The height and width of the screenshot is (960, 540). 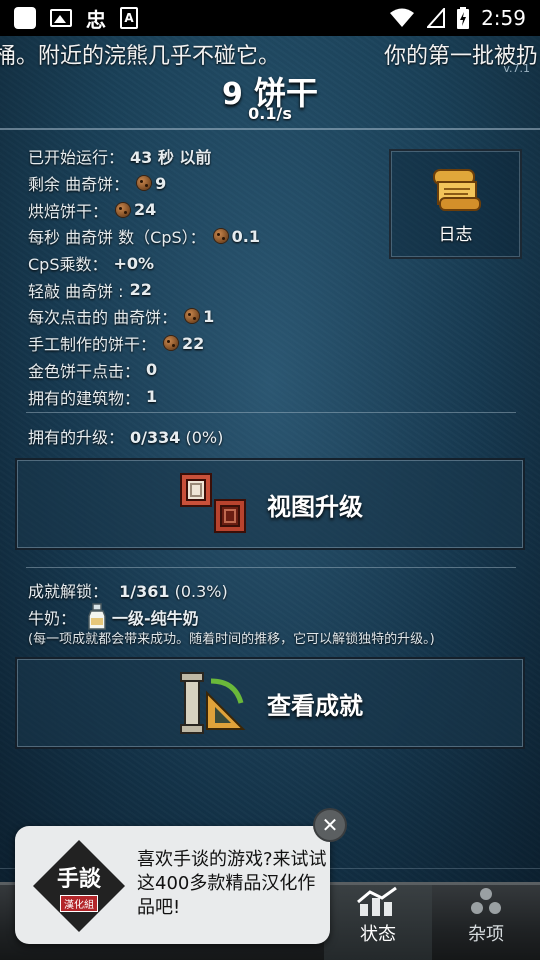 What do you see at coordinates (463, 18) in the screenshot?
I see `battery-charging-icon` at bounding box center [463, 18].